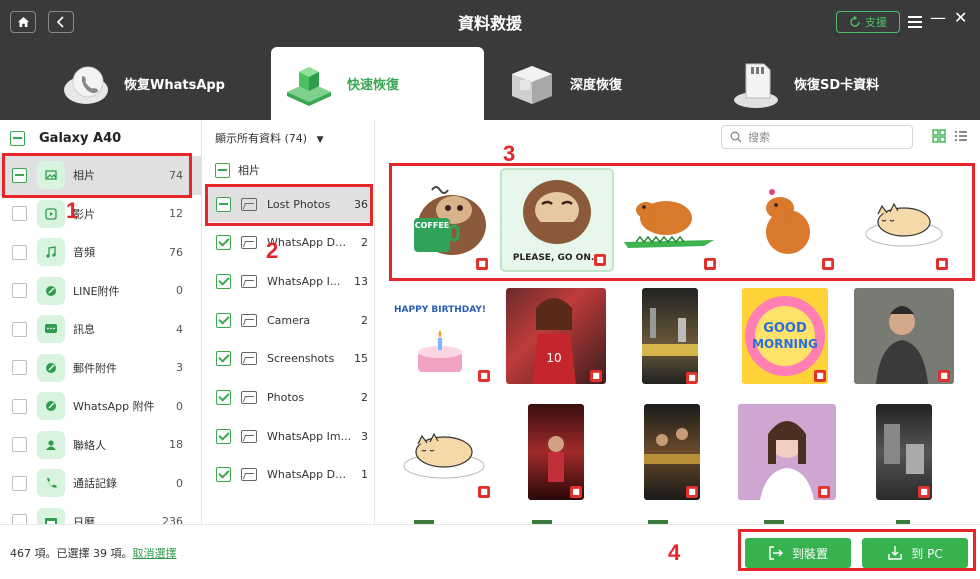  Describe the element at coordinates (289, 281) in the screenshot. I see `folder-item: WhatsApp I... 13` at that location.